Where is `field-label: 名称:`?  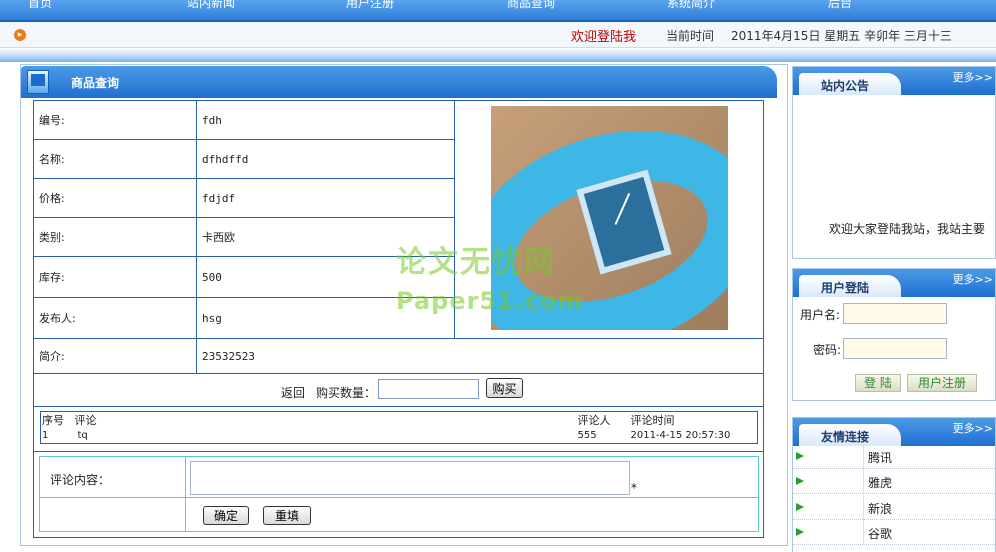
field-label: 名称: is located at coordinates (115, 159).